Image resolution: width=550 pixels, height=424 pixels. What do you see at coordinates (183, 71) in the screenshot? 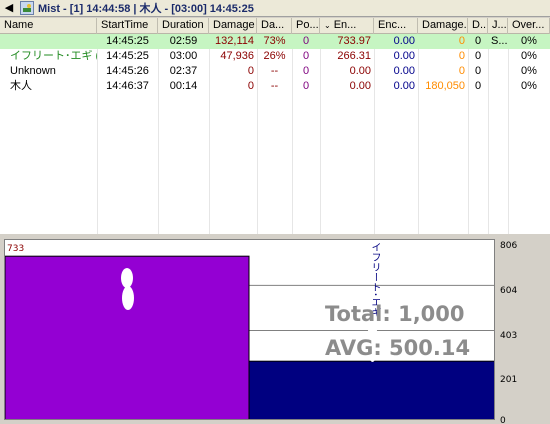
I see `cell-duration: 02:37` at bounding box center [183, 71].